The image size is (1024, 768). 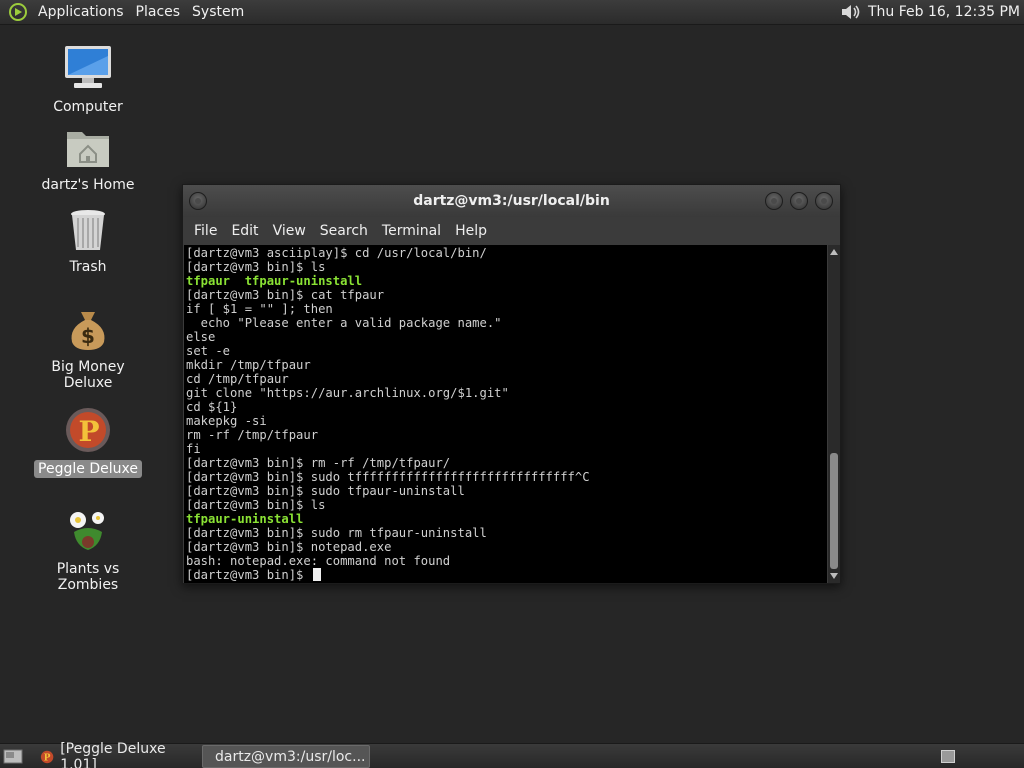 I want to click on terminal-line: rm -rf /tmp/tfpaur, so click(x=252, y=435).